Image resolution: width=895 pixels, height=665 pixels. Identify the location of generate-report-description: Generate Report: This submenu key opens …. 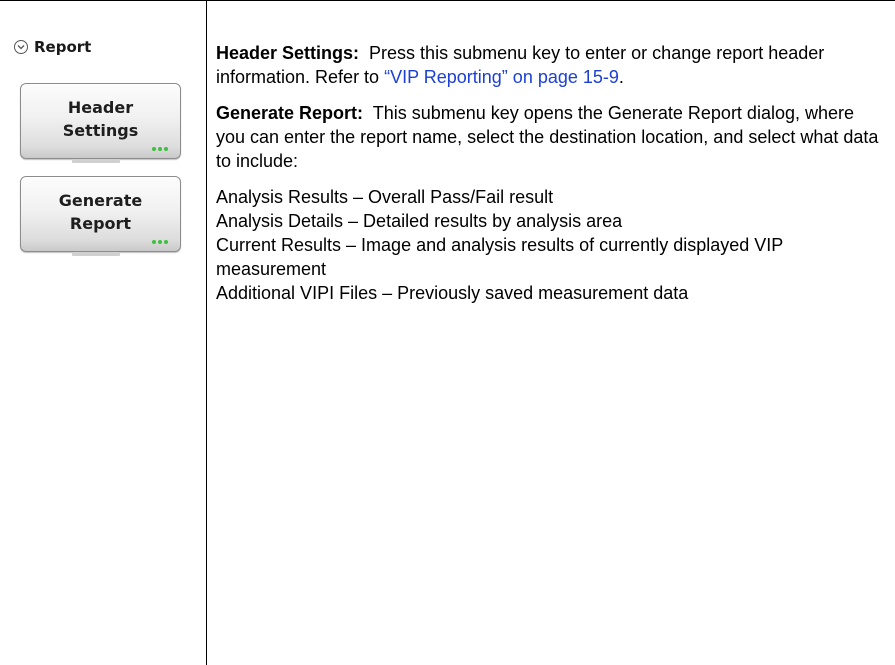
(550, 137).